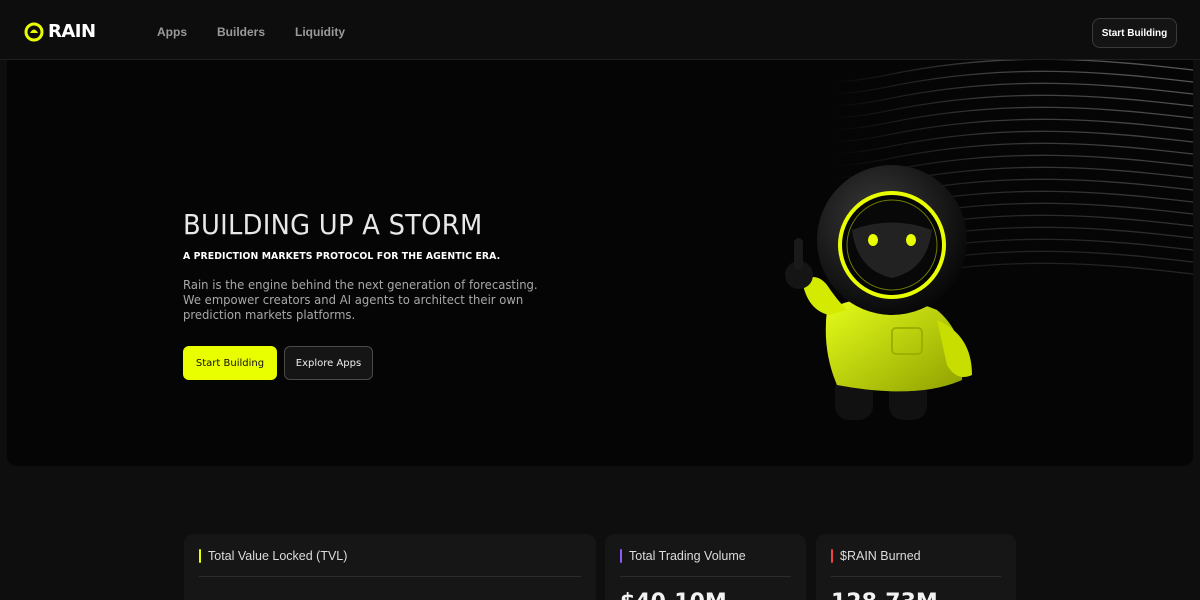  Describe the element at coordinates (878, 292) in the screenshot. I see `mascot-illustration` at that location.